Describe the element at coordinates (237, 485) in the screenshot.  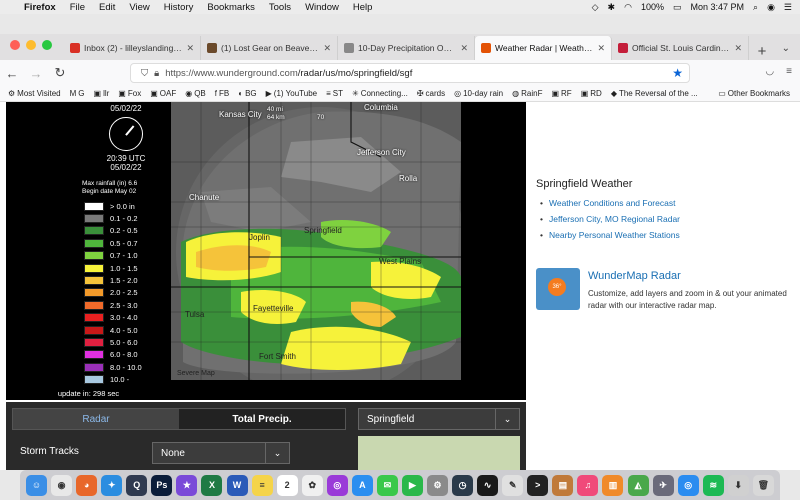
I see `word-icon: W` at that location.